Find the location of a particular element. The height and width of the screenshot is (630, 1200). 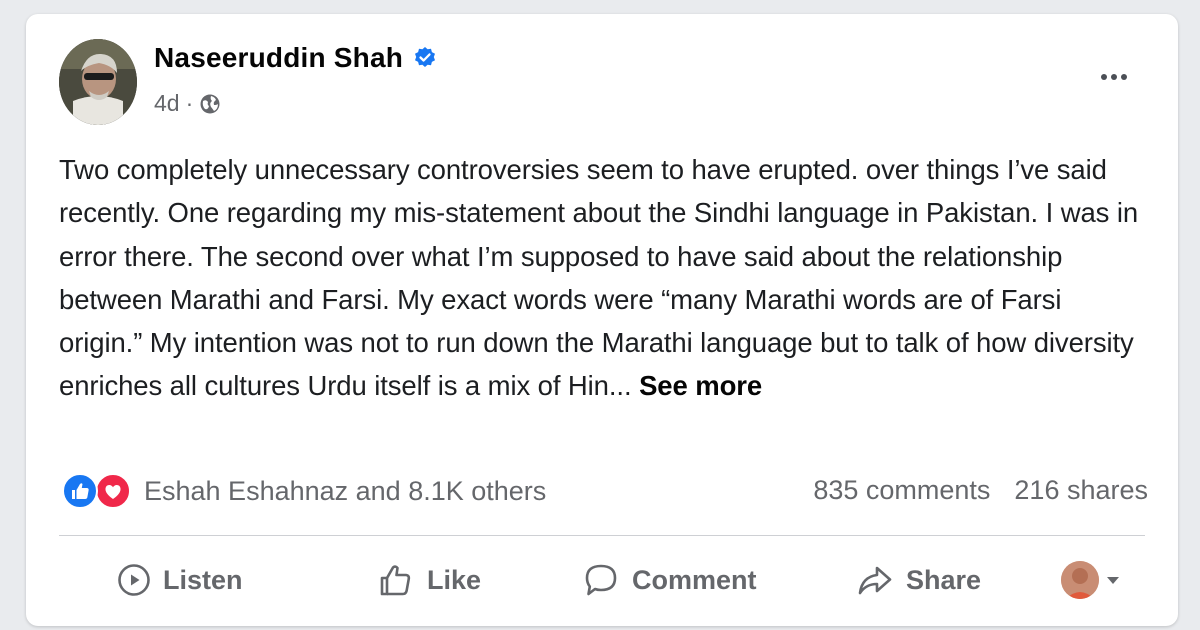

shares-count: 216 shares is located at coordinates (1081, 490).